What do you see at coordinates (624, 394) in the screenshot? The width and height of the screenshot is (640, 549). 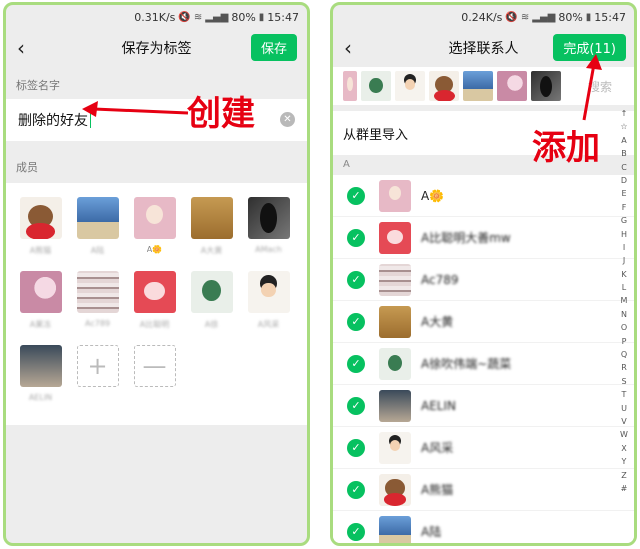 I see `index-letter: T` at bounding box center [624, 394].